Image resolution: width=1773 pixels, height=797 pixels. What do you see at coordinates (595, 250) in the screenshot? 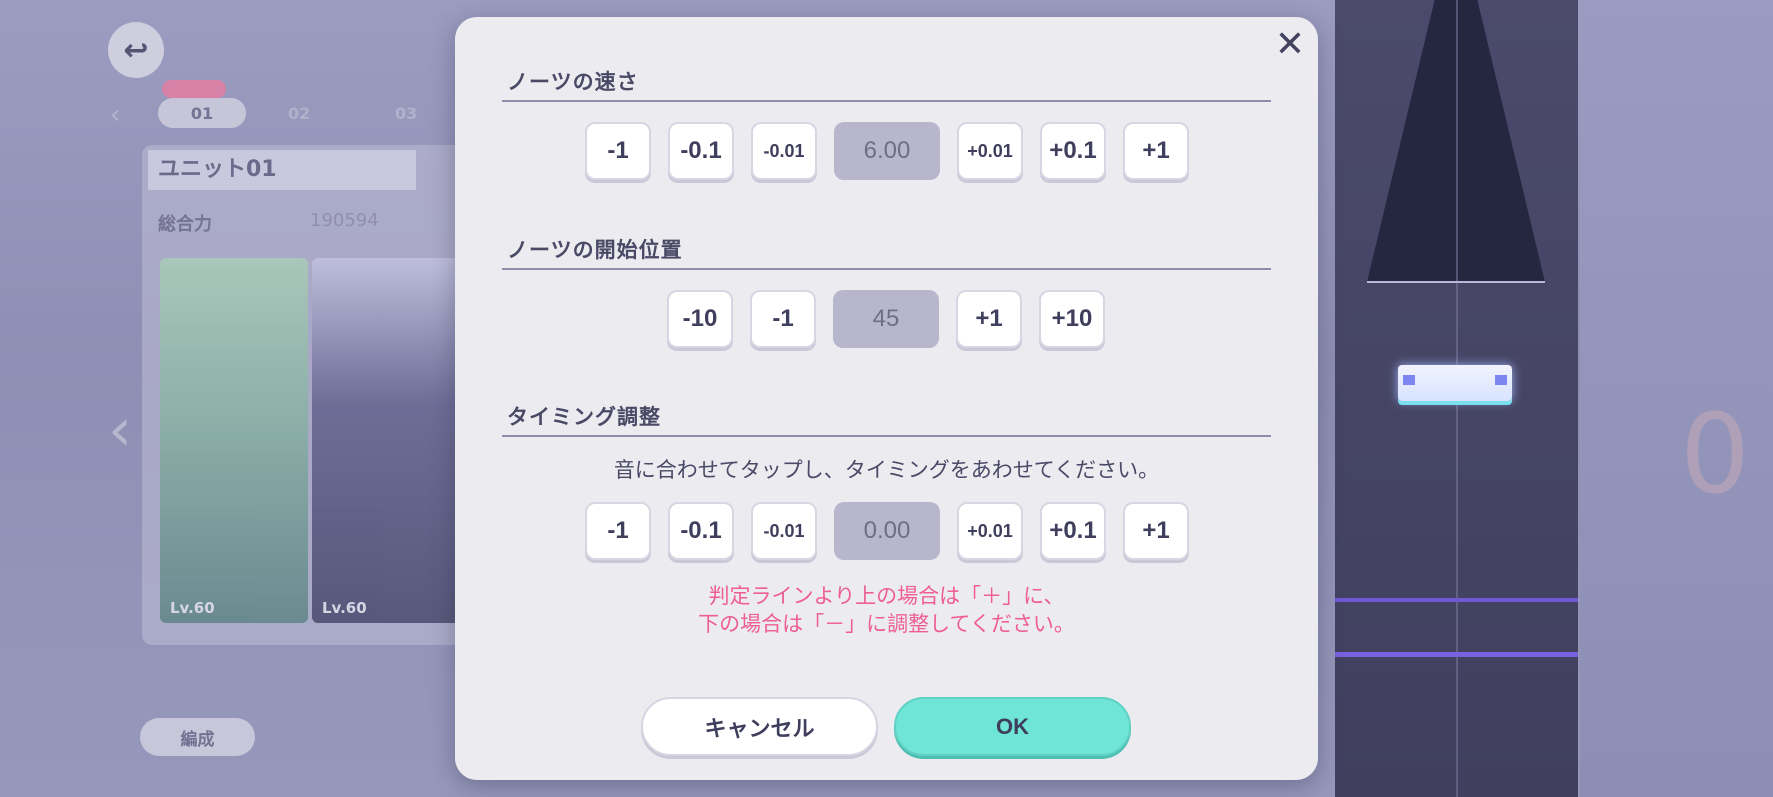
I see `note-start-title: ノーツの開始位置` at bounding box center [595, 250].